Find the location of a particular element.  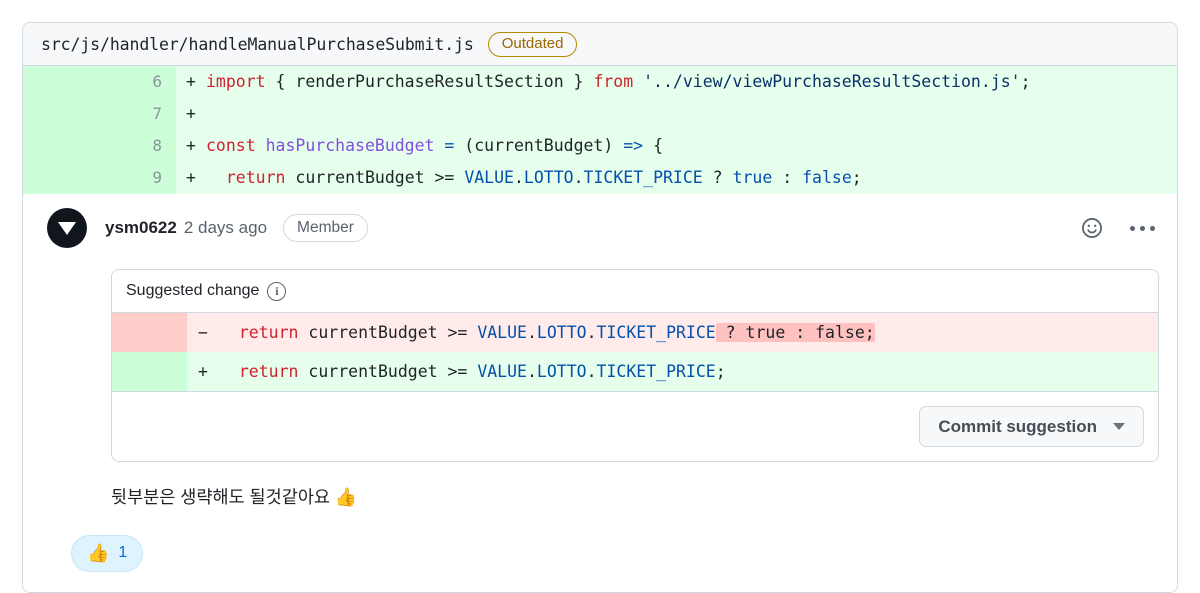

code-token: from is located at coordinates (618, 81).